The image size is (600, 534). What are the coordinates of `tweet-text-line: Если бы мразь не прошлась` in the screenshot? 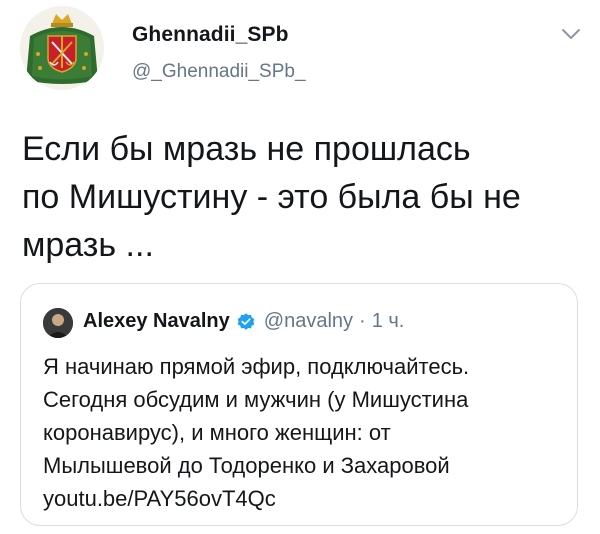 It's located at (246, 149).